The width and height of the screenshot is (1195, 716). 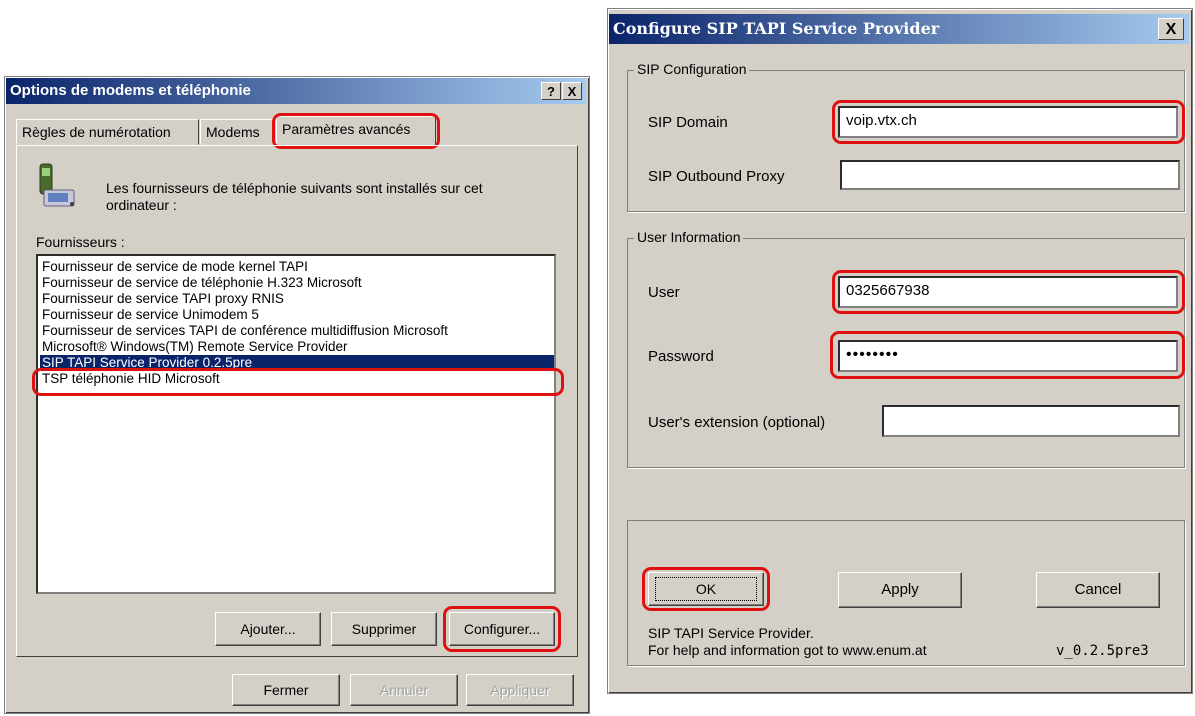 What do you see at coordinates (1008, 356) in the screenshot?
I see `password-field: ••••••••` at bounding box center [1008, 356].